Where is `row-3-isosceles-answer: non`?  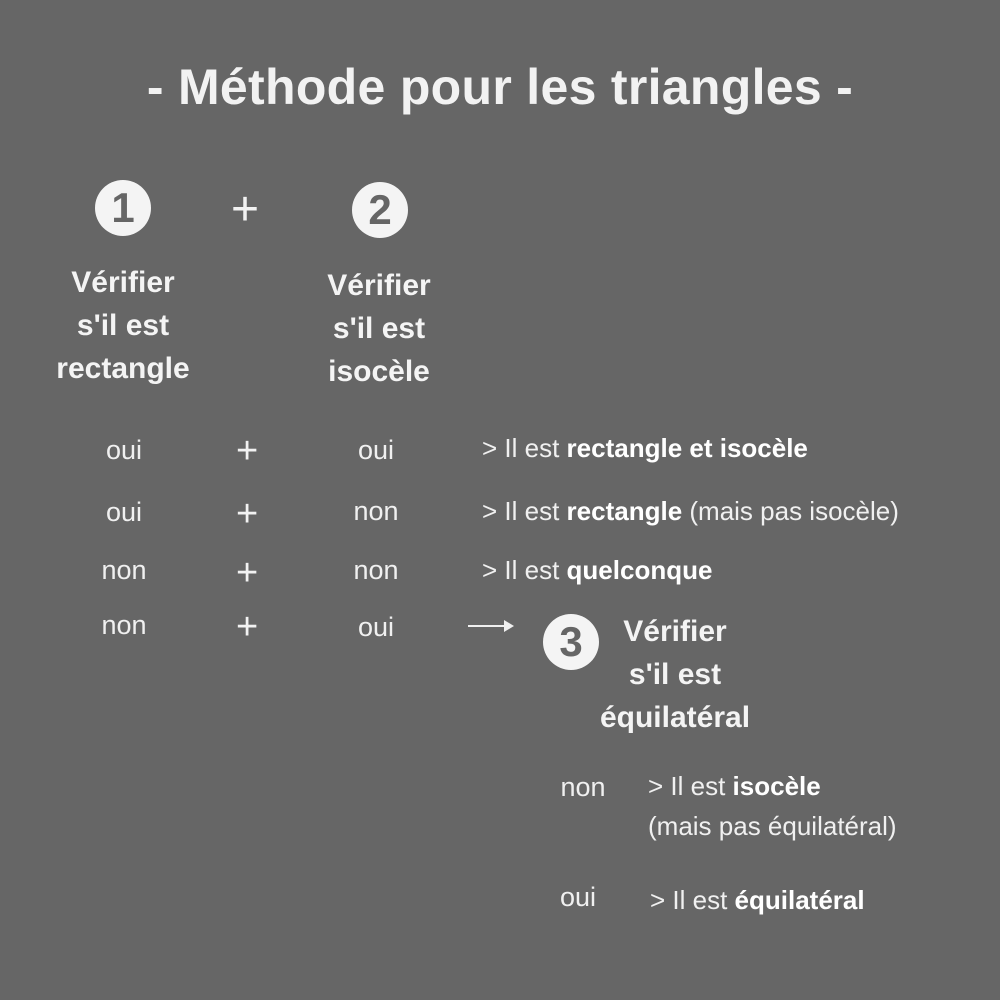 row-3-isosceles-answer: non is located at coordinates (376, 570).